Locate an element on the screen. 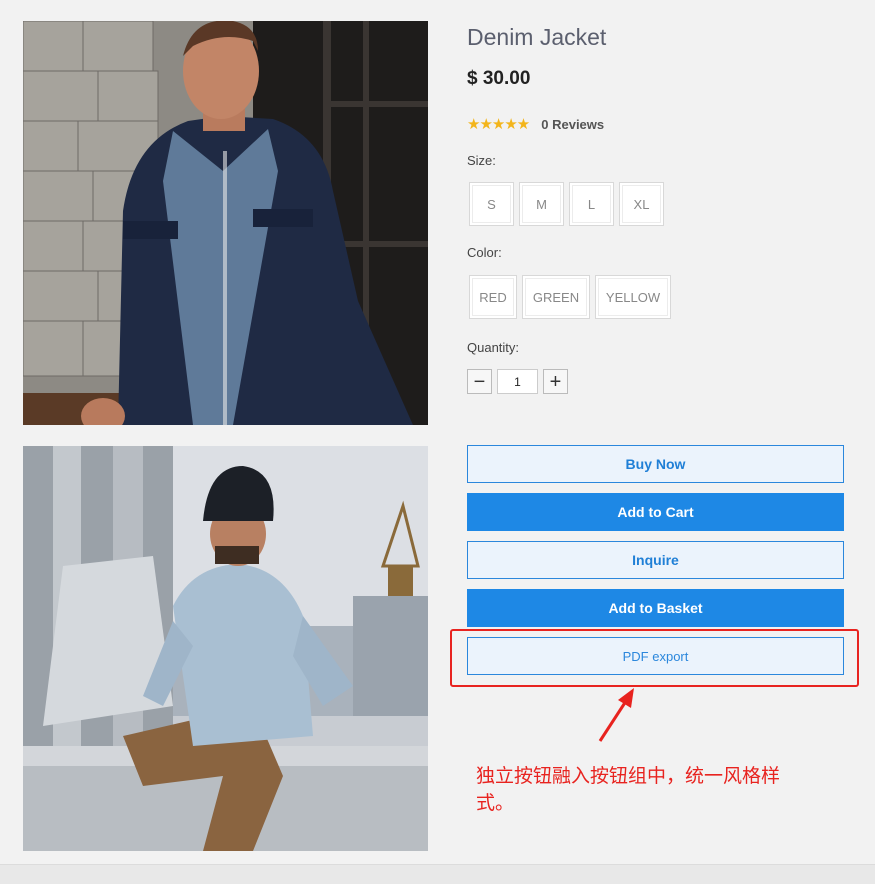 The image size is (875, 884). color-option-green: GREEN is located at coordinates (556, 297).